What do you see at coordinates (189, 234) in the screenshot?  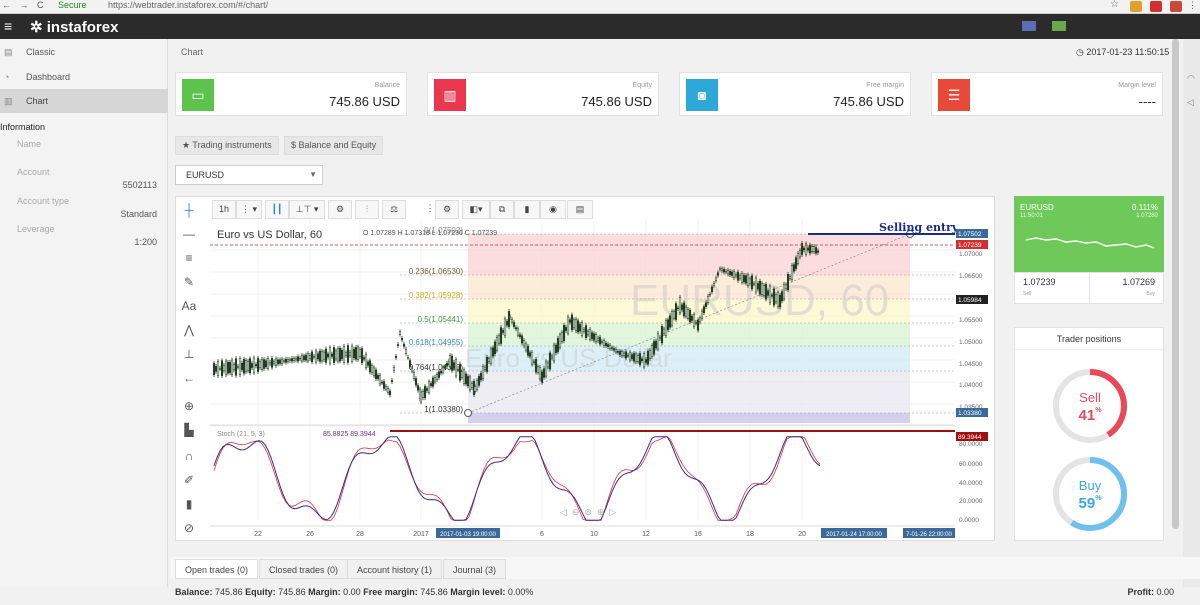 I see `horizontal-line-tool-icon: —` at bounding box center [189, 234].